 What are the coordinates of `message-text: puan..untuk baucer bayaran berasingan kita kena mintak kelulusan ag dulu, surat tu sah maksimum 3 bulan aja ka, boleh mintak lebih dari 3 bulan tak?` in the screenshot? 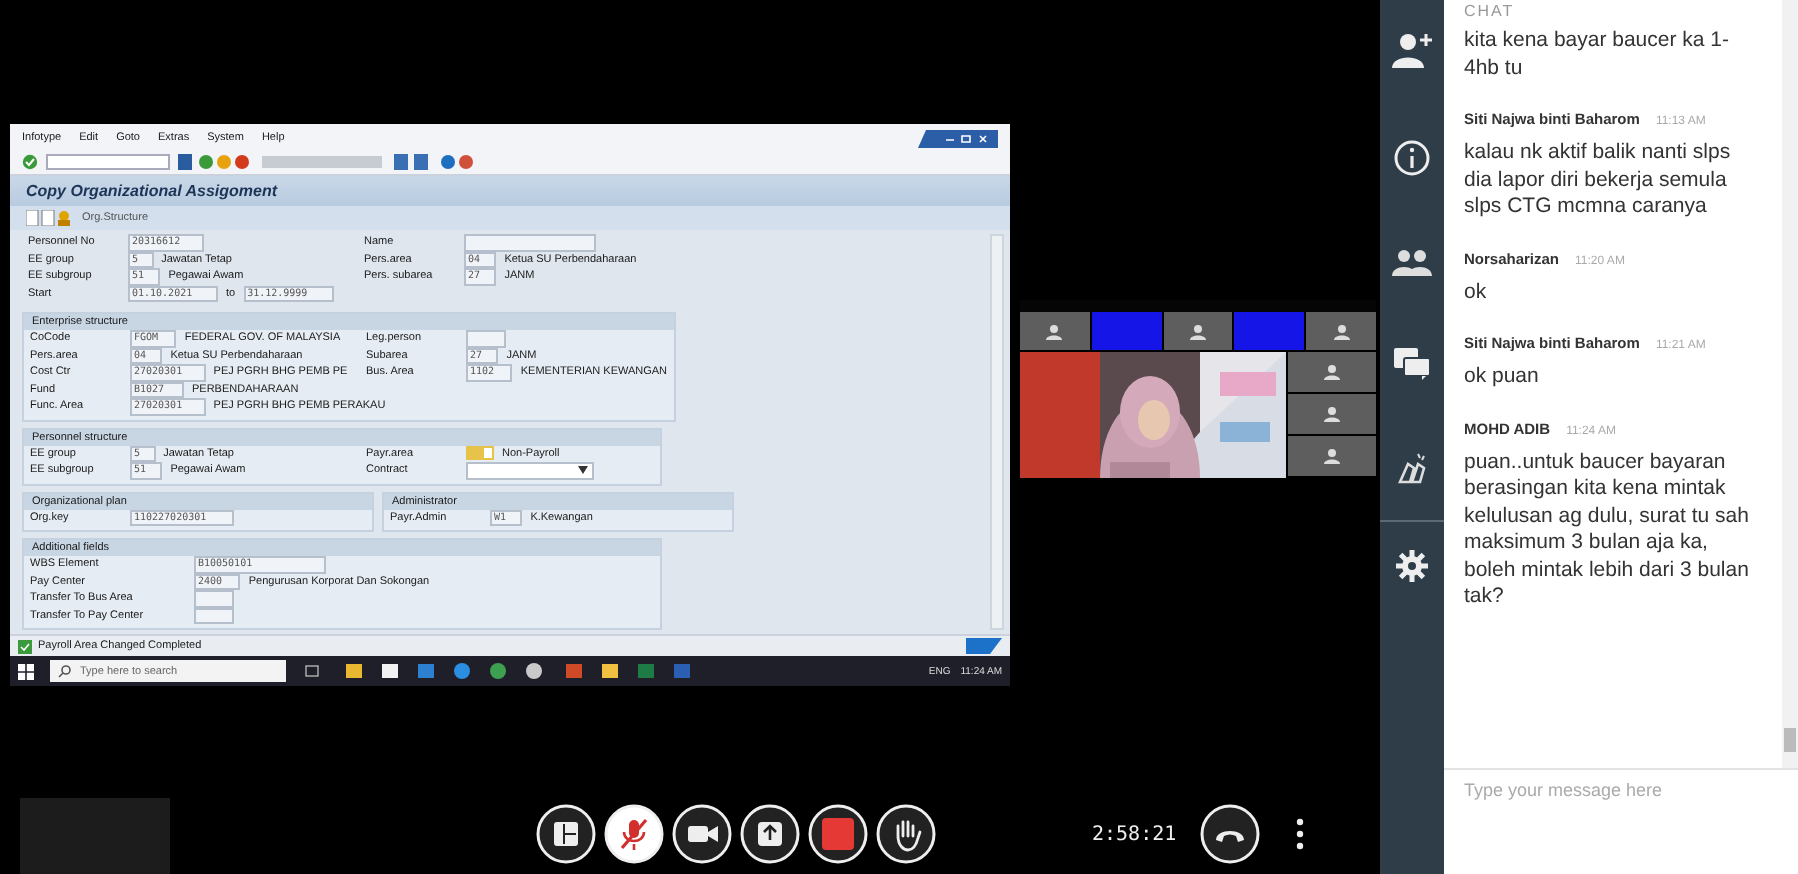 It's located at (1607, 530).